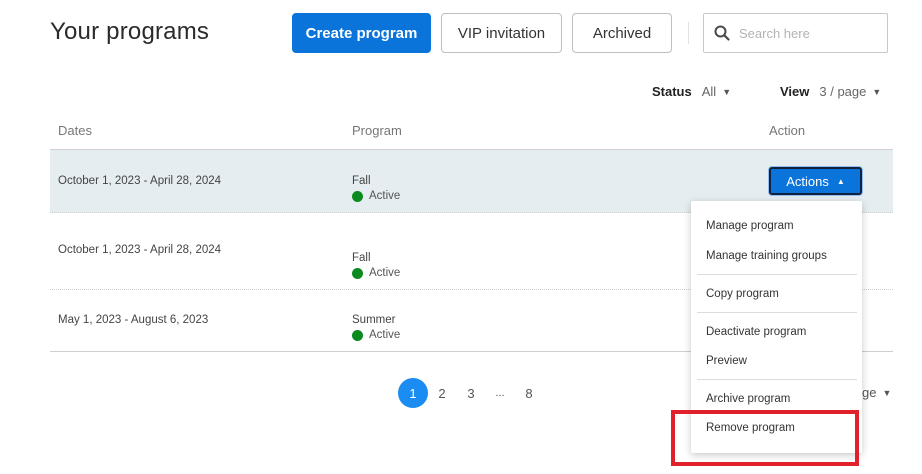  Describe the element at coordinates (869, 392) in the screenshot. I see `per-page-label: ge` at that location.